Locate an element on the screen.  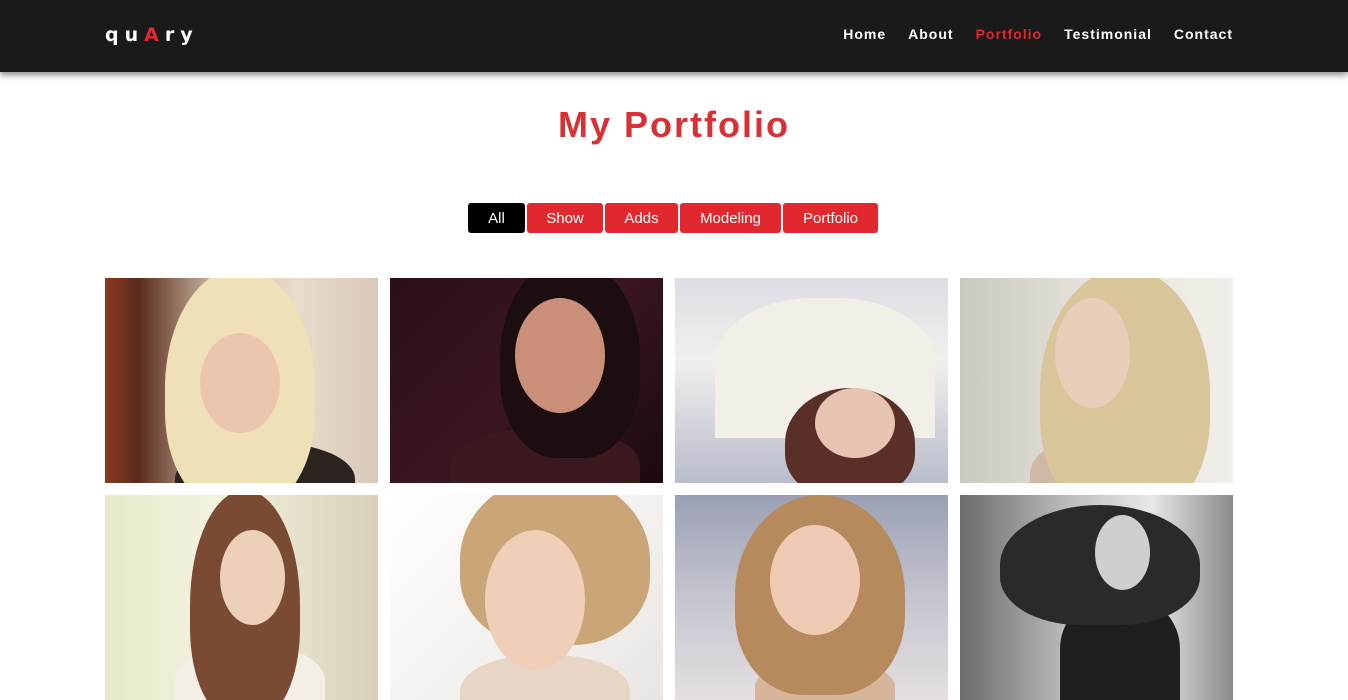
portfolio-filters: All Show Adds Modeling Portfolio is located at coordinates (673, 218).